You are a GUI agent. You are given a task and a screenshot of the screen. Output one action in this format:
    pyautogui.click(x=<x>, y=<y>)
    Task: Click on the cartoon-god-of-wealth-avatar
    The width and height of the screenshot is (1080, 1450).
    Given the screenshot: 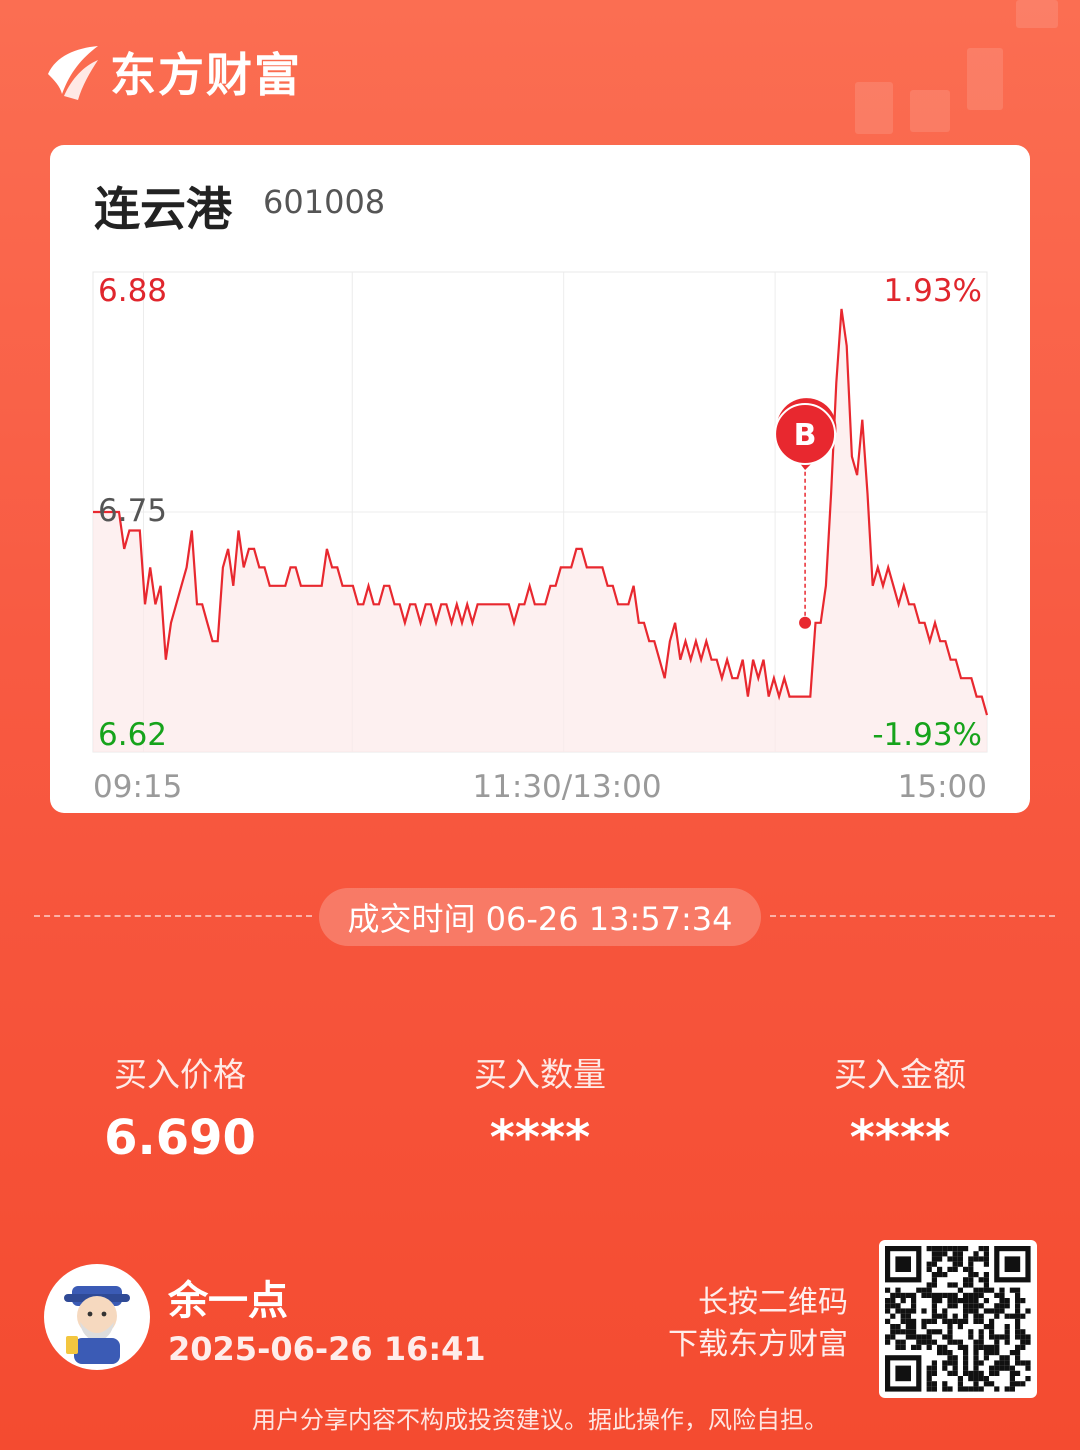 What is the action you would take?
    pyautogui.click(x=97, y=1325)
    